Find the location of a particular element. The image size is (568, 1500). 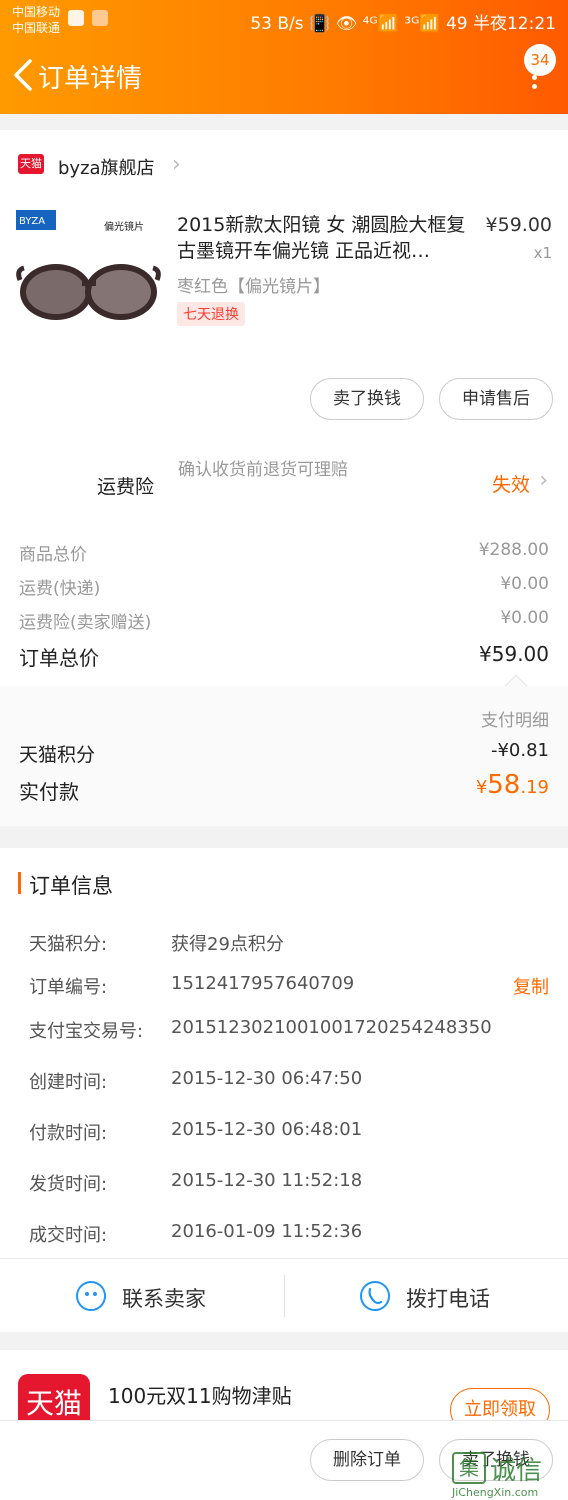

product-sku: 枣红色【偏光镜片】 is located at coordinates (253, 287).